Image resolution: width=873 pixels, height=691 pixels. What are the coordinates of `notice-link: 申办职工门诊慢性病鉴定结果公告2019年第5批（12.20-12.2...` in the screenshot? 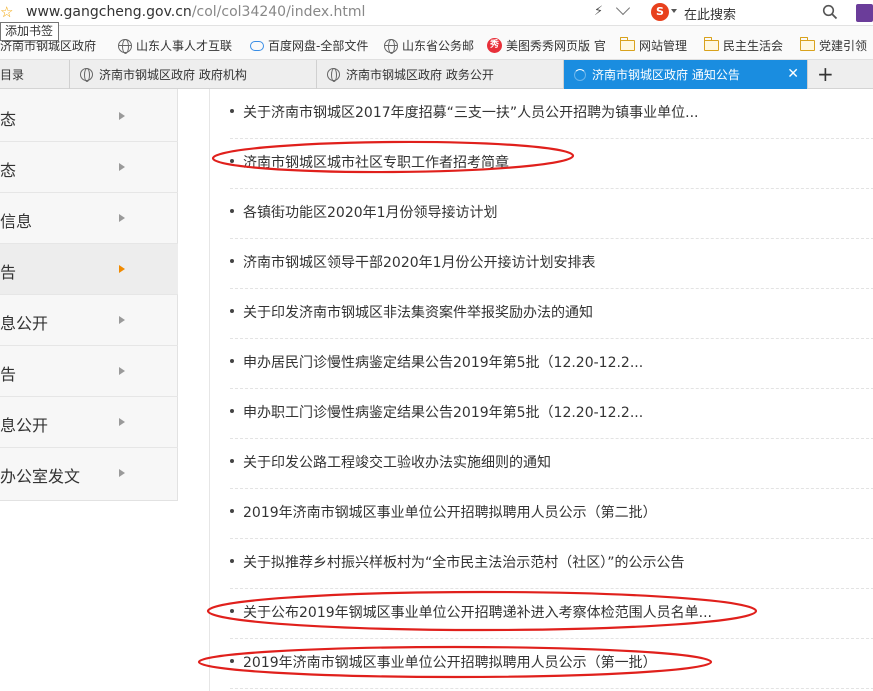 It's located at (443, 412).